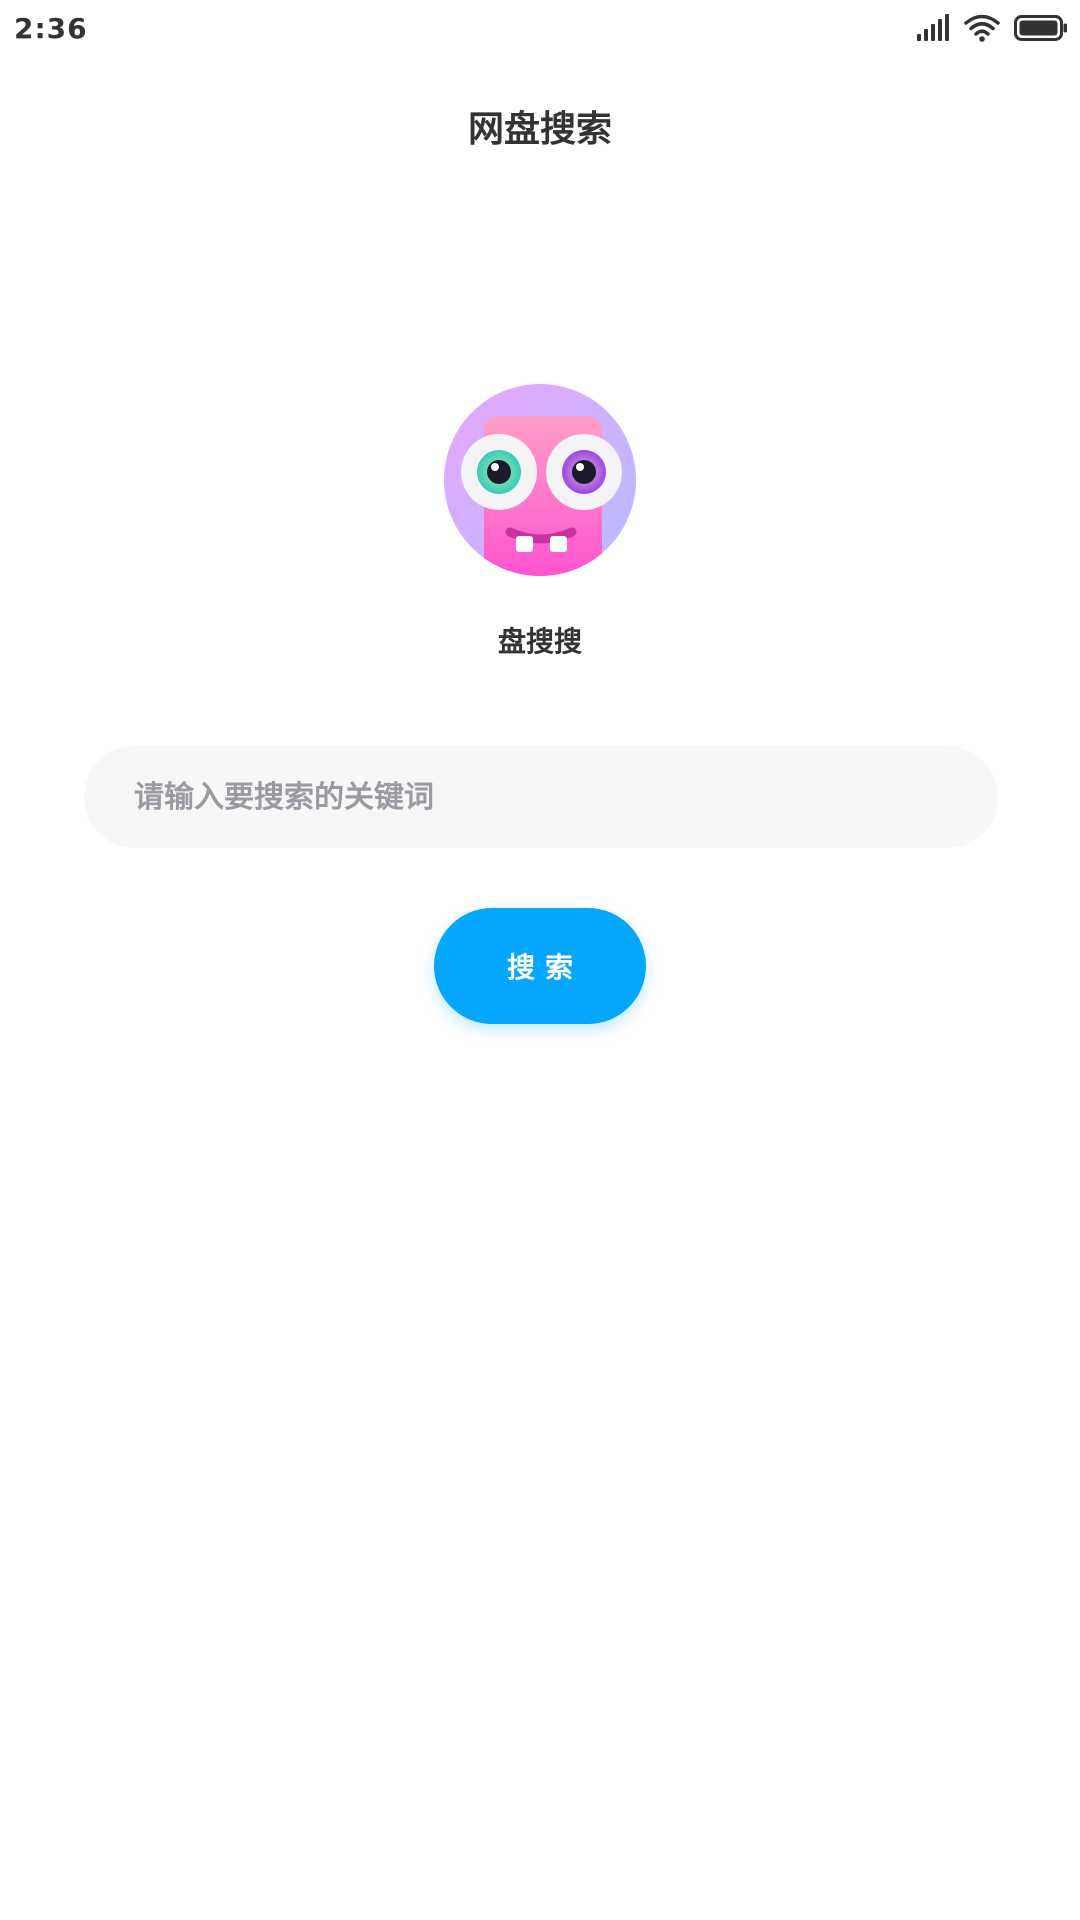 Image resolution: width=1080 pixels, height=1920 pixels. I want to click on search-button: 搜索, so click(540, 966).